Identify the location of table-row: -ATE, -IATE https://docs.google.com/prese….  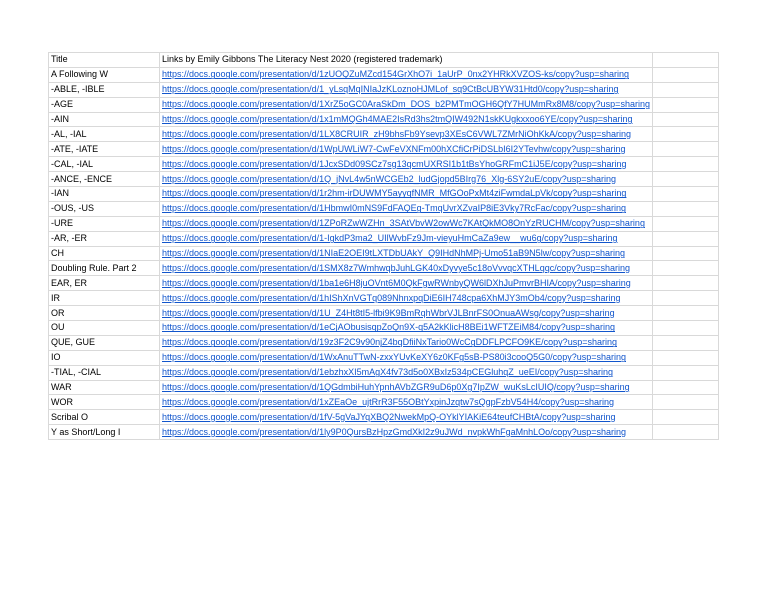
(383, 149).